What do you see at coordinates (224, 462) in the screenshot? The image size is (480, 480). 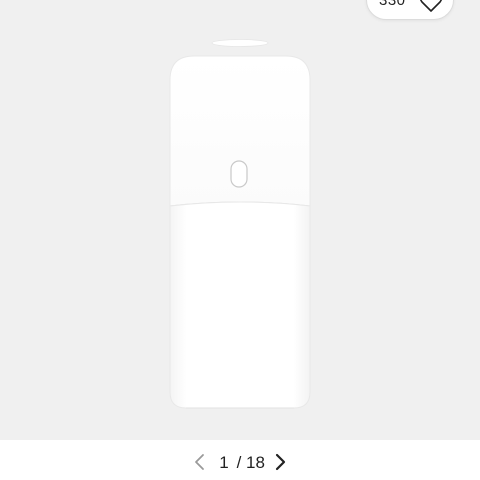 I see `current-page: 1` at bounding box center [224, 462].